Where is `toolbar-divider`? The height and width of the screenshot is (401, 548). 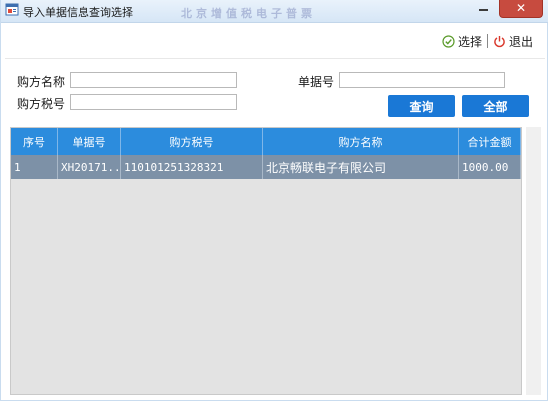
toolbar-divider is located at coordinates (487, 41).